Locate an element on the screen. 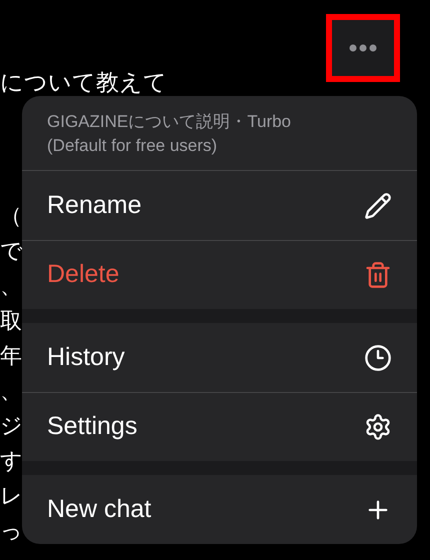 The width and height of the screenshot is (430, 560). menu-subtitle: (Default for free users) is located at coordinates (132, 146).